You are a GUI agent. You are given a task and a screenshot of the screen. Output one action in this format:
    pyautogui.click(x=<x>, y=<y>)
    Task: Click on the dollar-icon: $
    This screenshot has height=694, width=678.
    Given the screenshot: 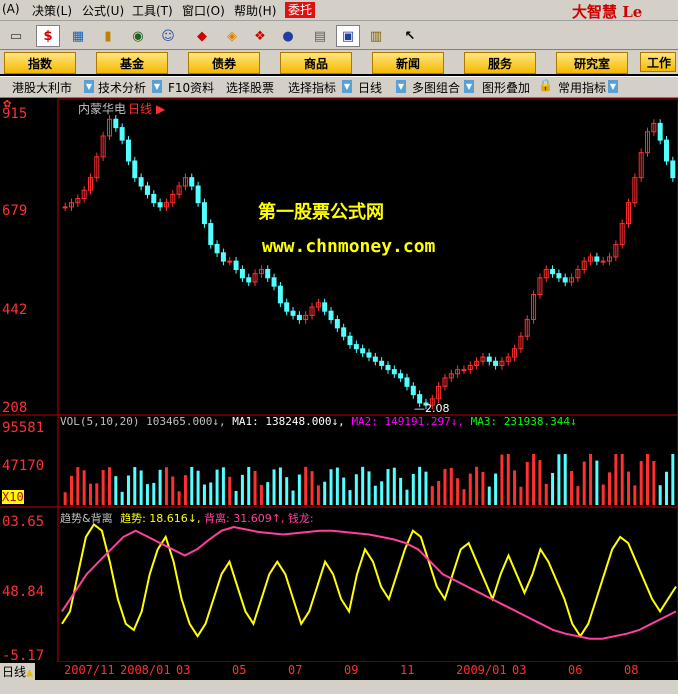 What is the action you would take?
    pyautogui.click(x=48, y=36)
    